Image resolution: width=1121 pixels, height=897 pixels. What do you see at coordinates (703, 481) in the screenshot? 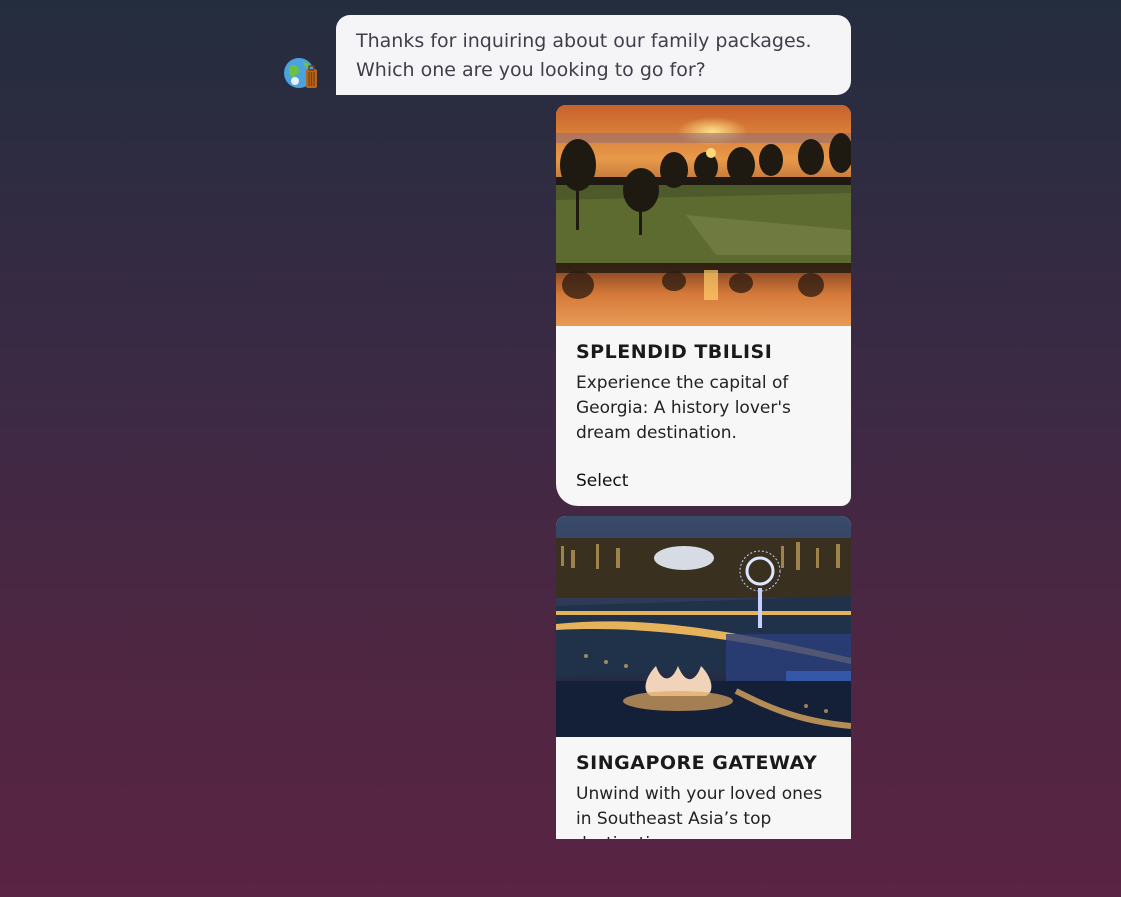
I see `select-button: Select` at bounding box center [703, 481].